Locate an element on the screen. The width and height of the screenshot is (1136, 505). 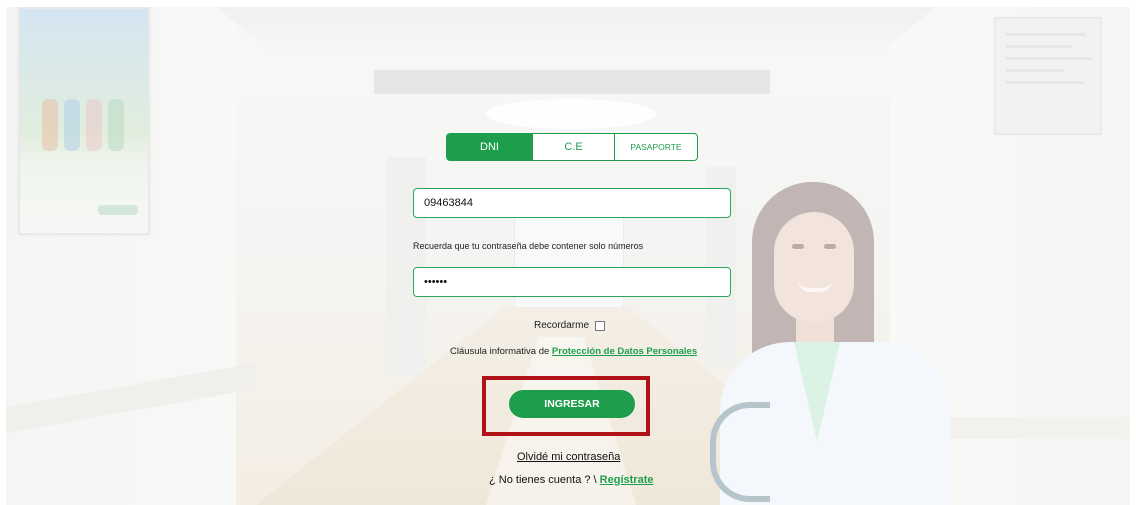
forgot-password-link: Olvidé mi contraseña is located at coordinates (568, 457).